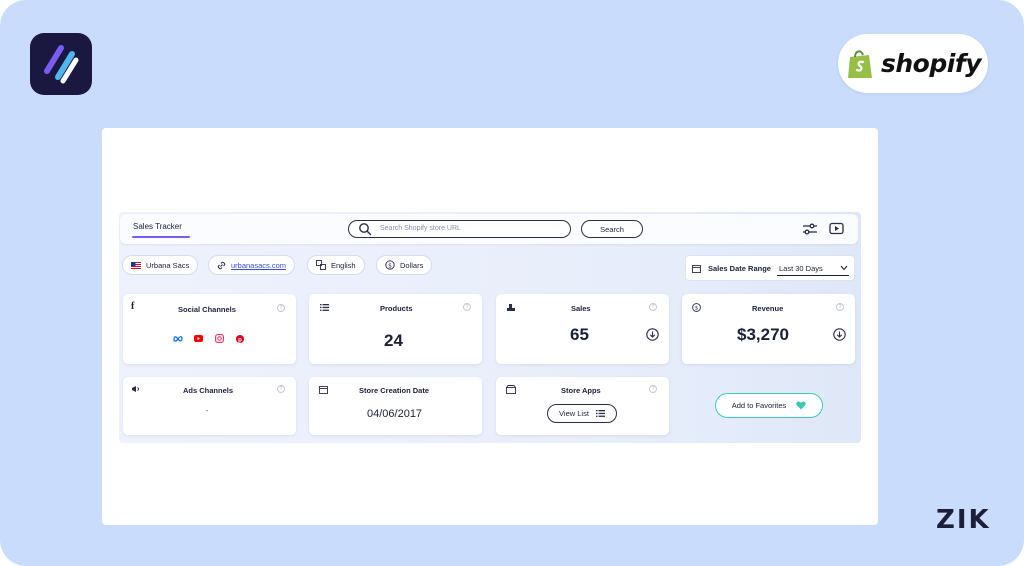 Image resolution: width=1024 pixels, height=566 pixels. What do you see at coordinates (198, 338) in the screenshot?
I see `youtube-icon` at bounding box center [198, 338].